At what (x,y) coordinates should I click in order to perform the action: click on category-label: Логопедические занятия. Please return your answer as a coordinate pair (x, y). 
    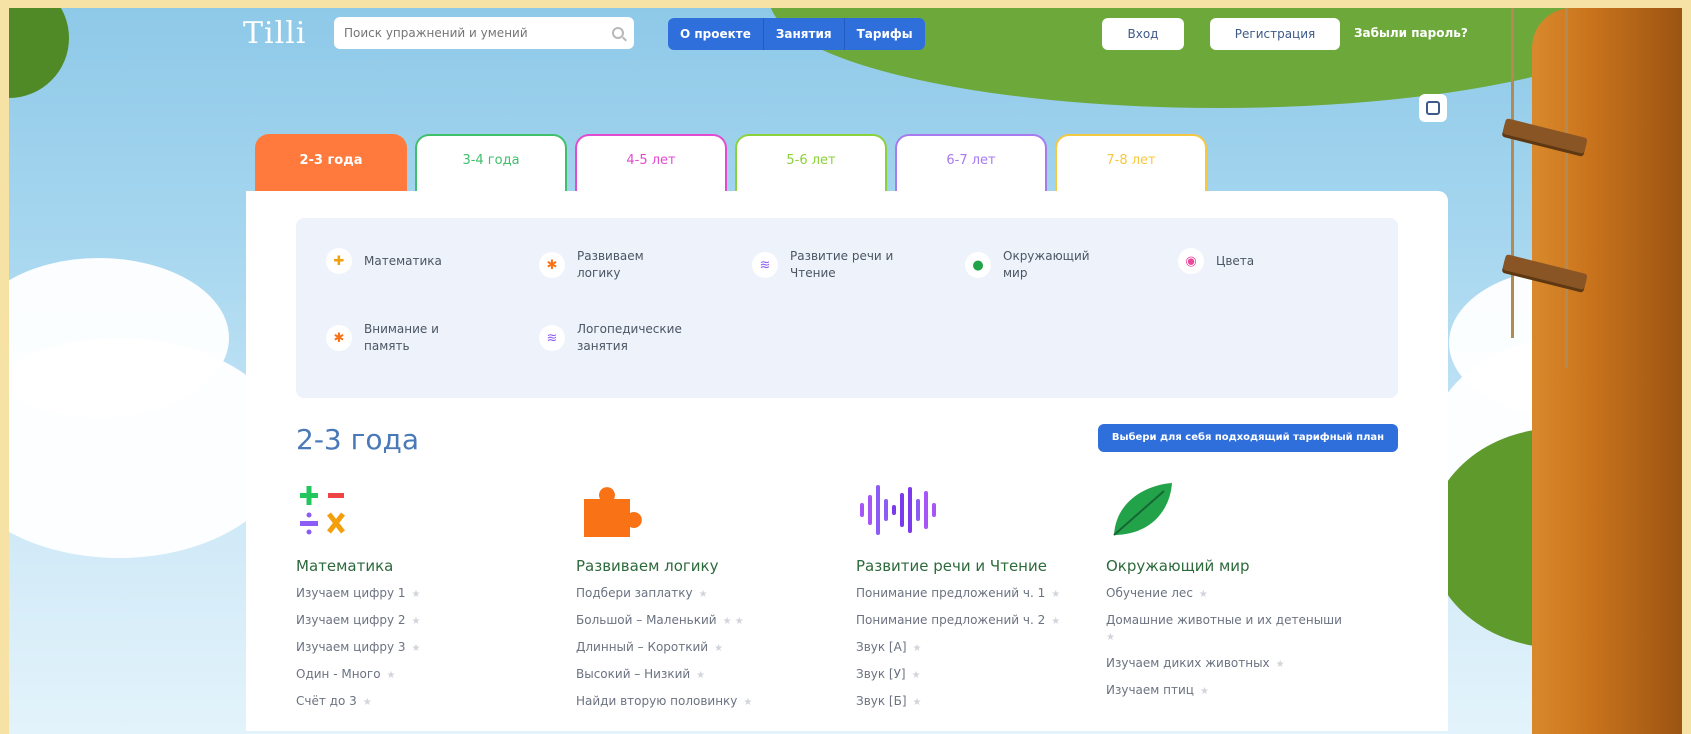
    Looking at the image, I should click on (629, 337).